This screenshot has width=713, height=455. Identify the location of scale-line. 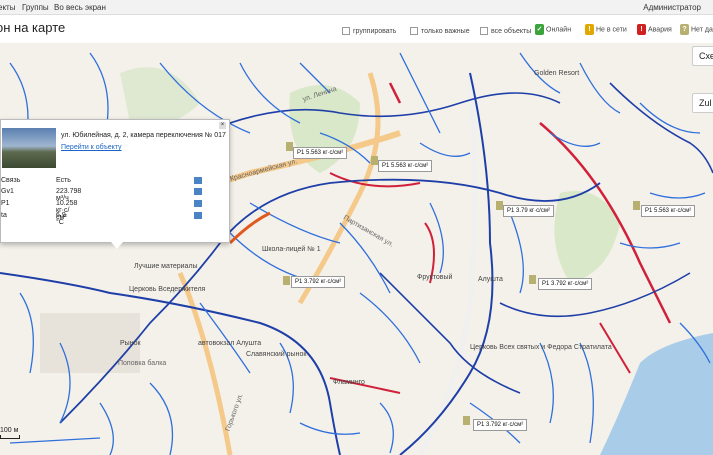
(10, 437).